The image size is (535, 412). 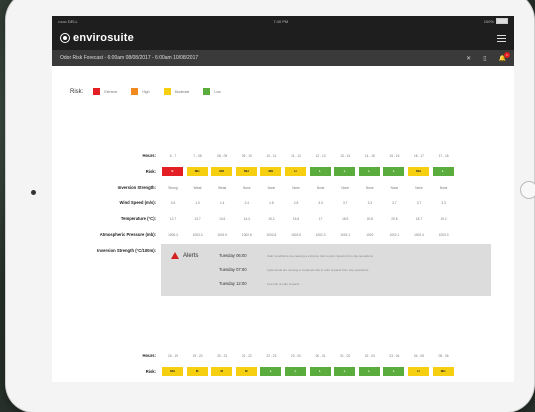 I want to click on menu-icon, so click(x=501, y=38).